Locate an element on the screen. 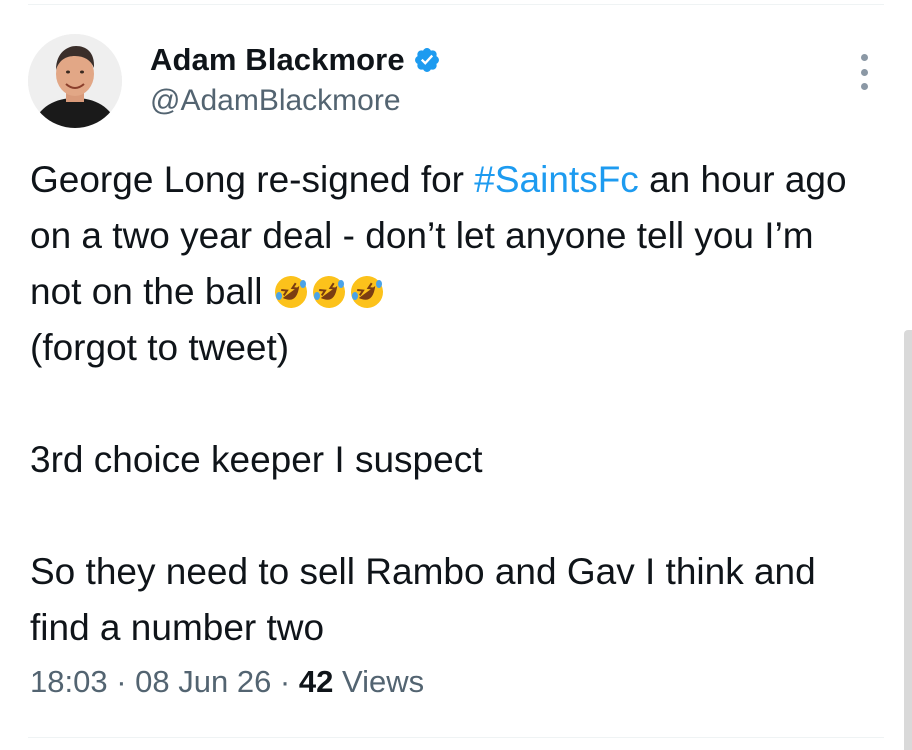 The image size is (912, 750). hashtag-link: #SaintsFc is located at coordinates (556, 179).